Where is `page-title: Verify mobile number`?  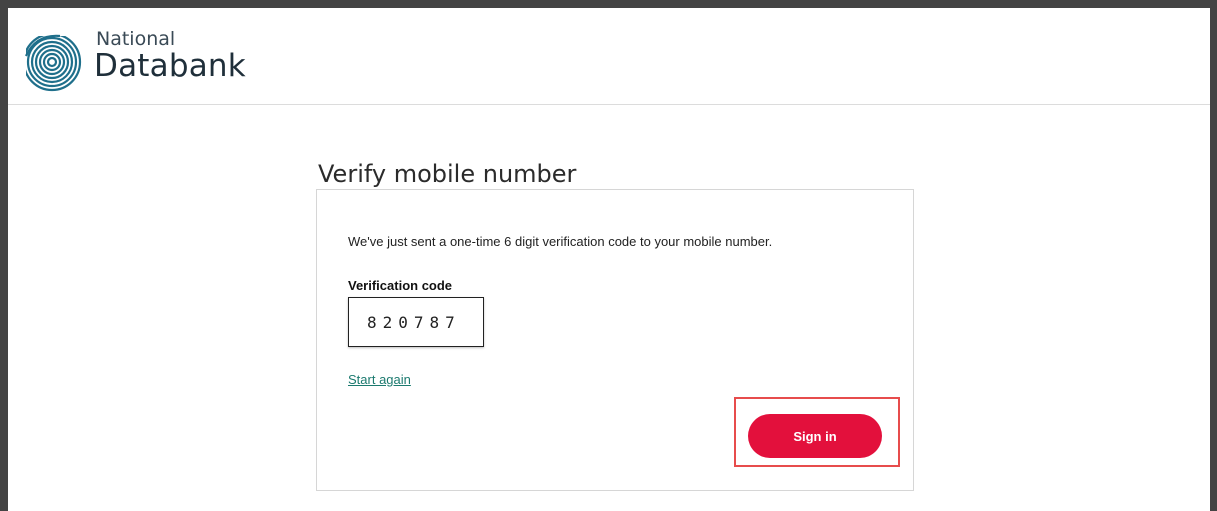 page-title: Verify mobile number is located at coordinates (447, 174).